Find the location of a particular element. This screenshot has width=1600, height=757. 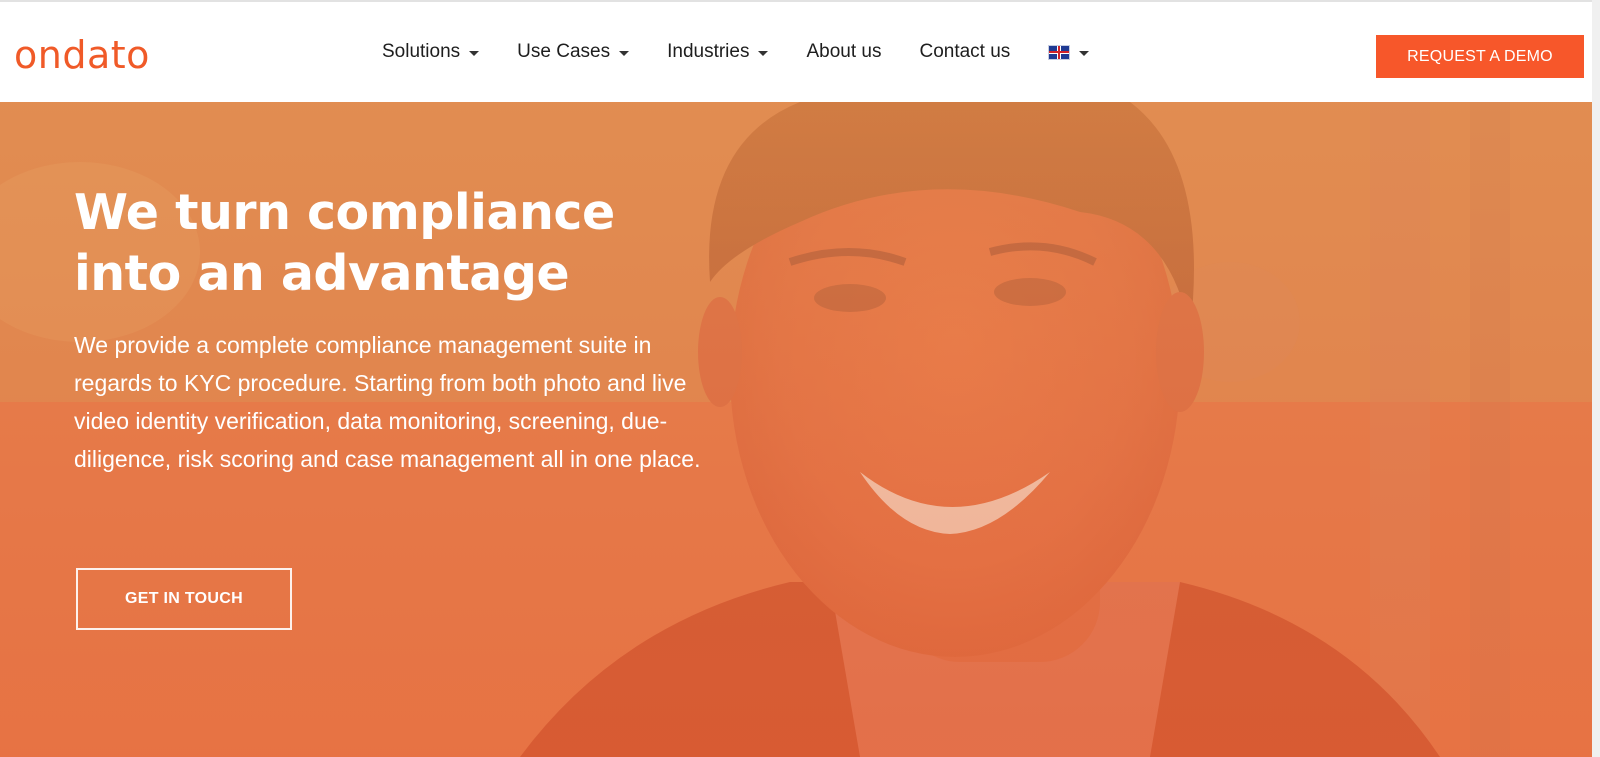

uk-flag-icon is located at coordinates (1059, 52).